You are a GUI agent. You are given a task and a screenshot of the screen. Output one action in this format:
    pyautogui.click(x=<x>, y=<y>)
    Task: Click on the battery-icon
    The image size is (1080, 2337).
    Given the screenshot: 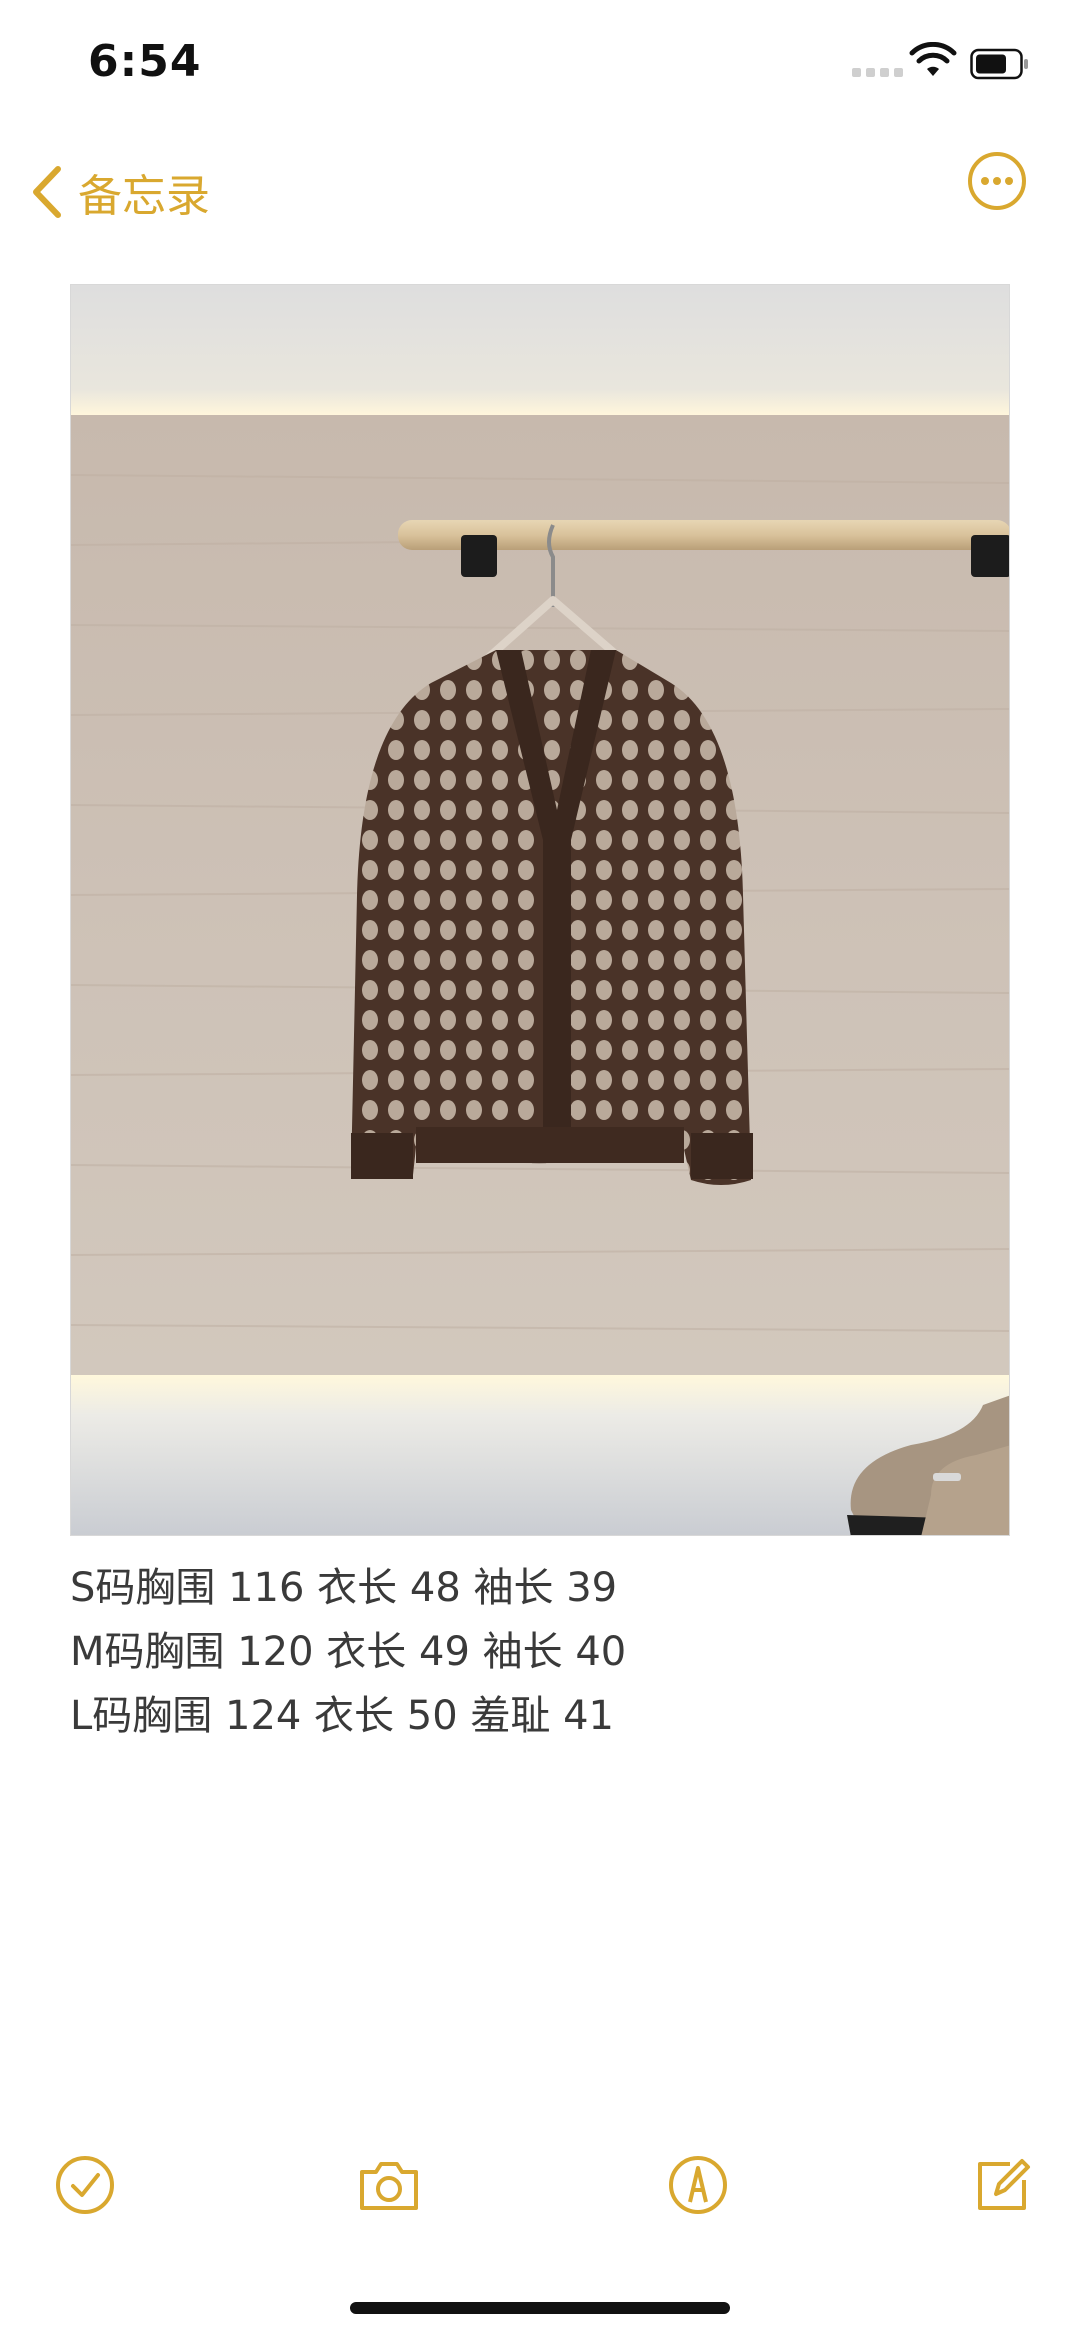 What is the action you would take?
    pyautogui.click(x=999, y=64)
    